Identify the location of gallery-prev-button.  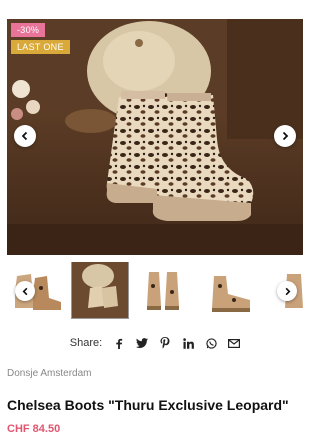
(25, 136).